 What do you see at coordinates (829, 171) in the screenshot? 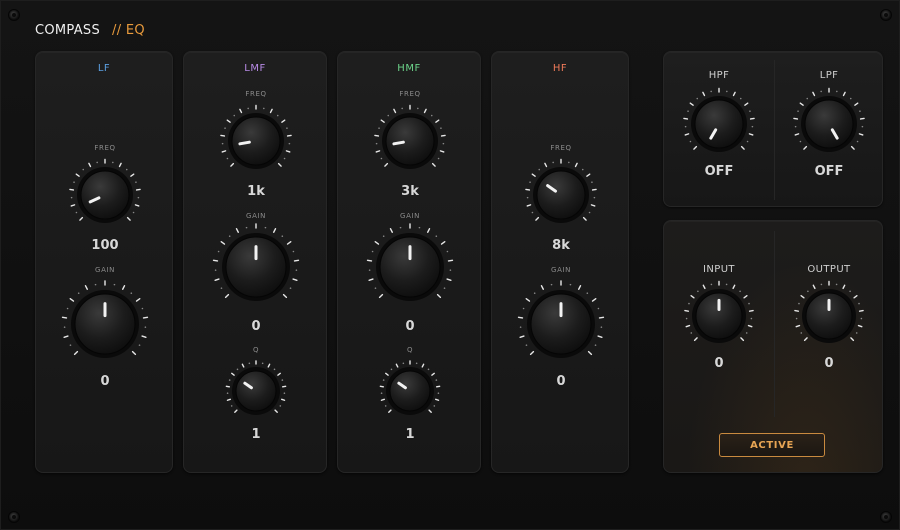
I see `lpf-value: OFF` at bounding box center [829, 171].